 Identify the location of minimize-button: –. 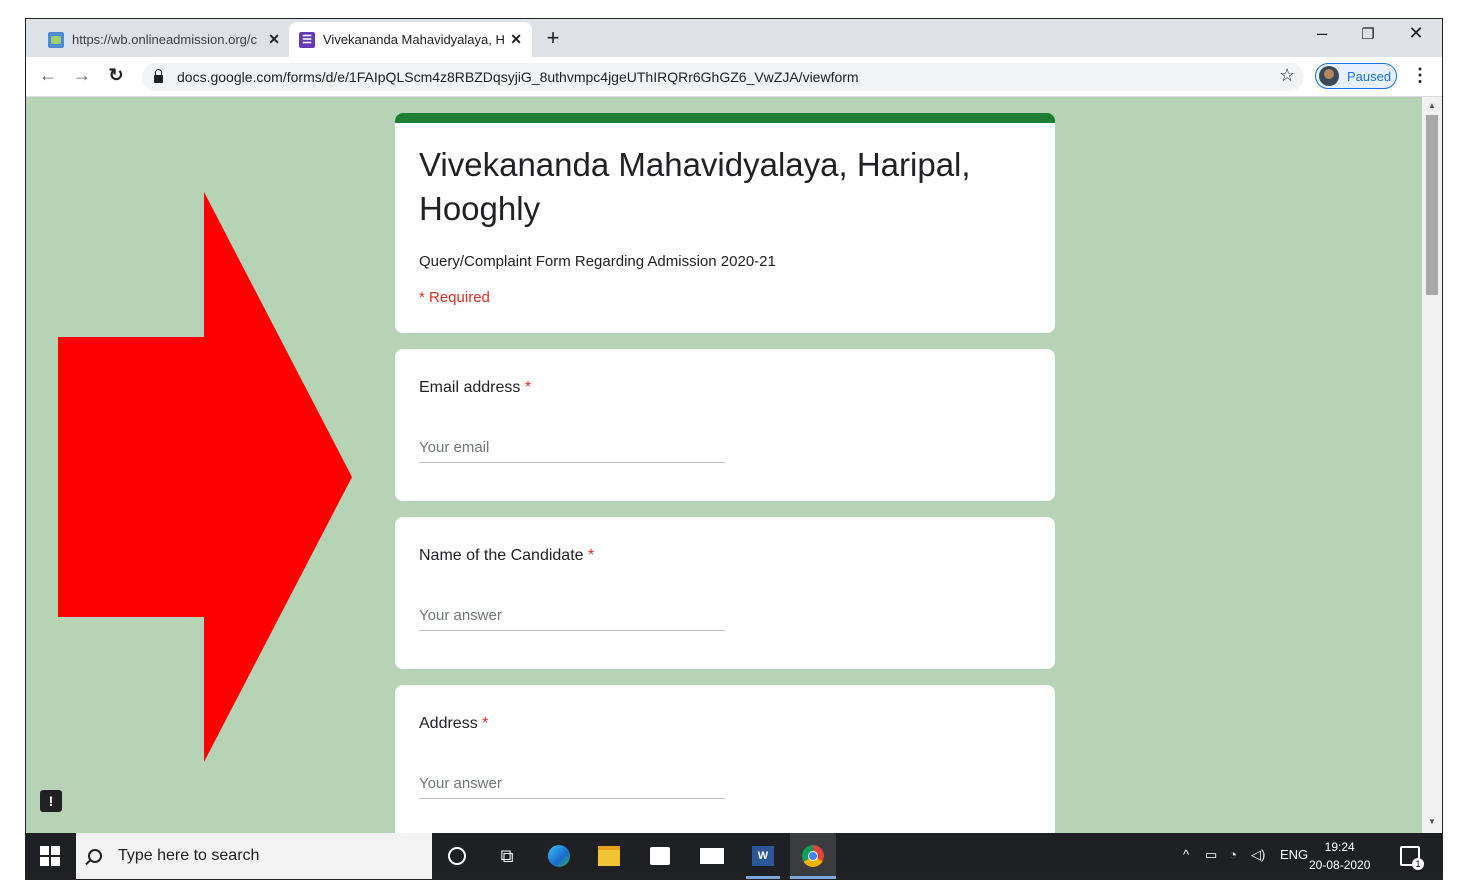
(1322, 33).